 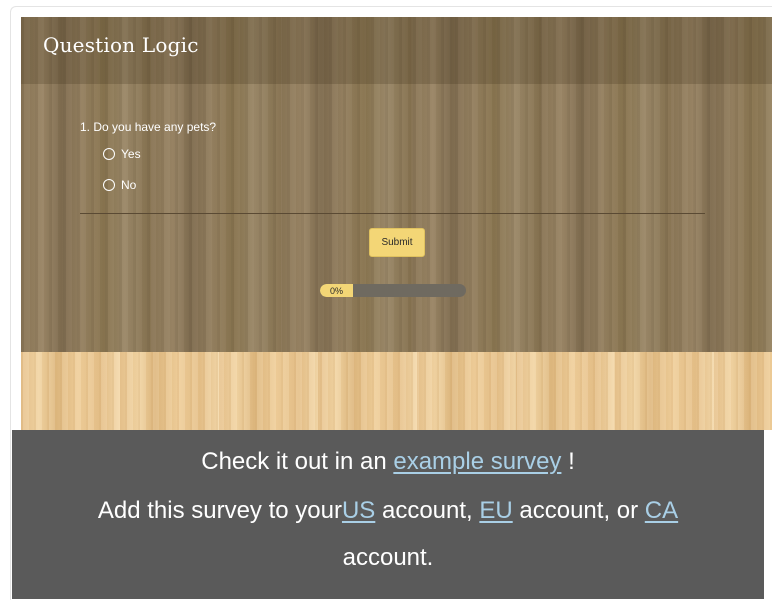 What do you see at coordinates (661, 510) in the screenshot?
I see `ca-account-link: CA` at bounding box center [661, 510].